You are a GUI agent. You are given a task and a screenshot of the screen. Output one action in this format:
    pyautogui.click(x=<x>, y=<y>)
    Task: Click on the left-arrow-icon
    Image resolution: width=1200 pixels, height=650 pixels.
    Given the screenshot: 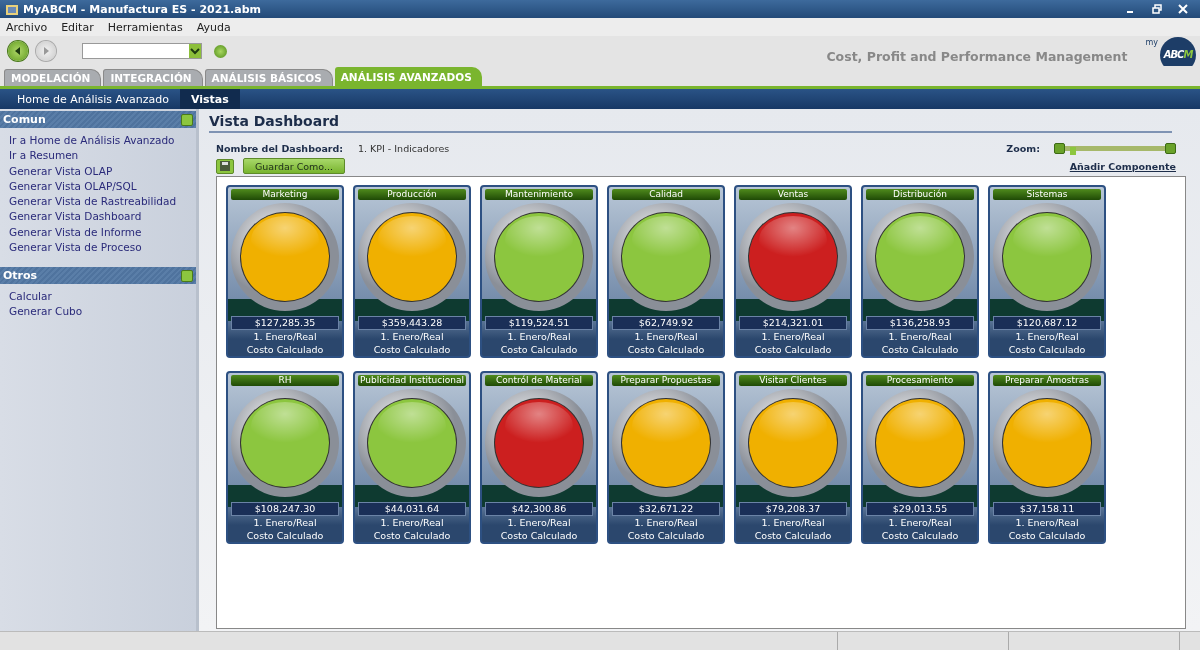 What is the action you would take?
    pyautogui.click(x=18, y=51)
    